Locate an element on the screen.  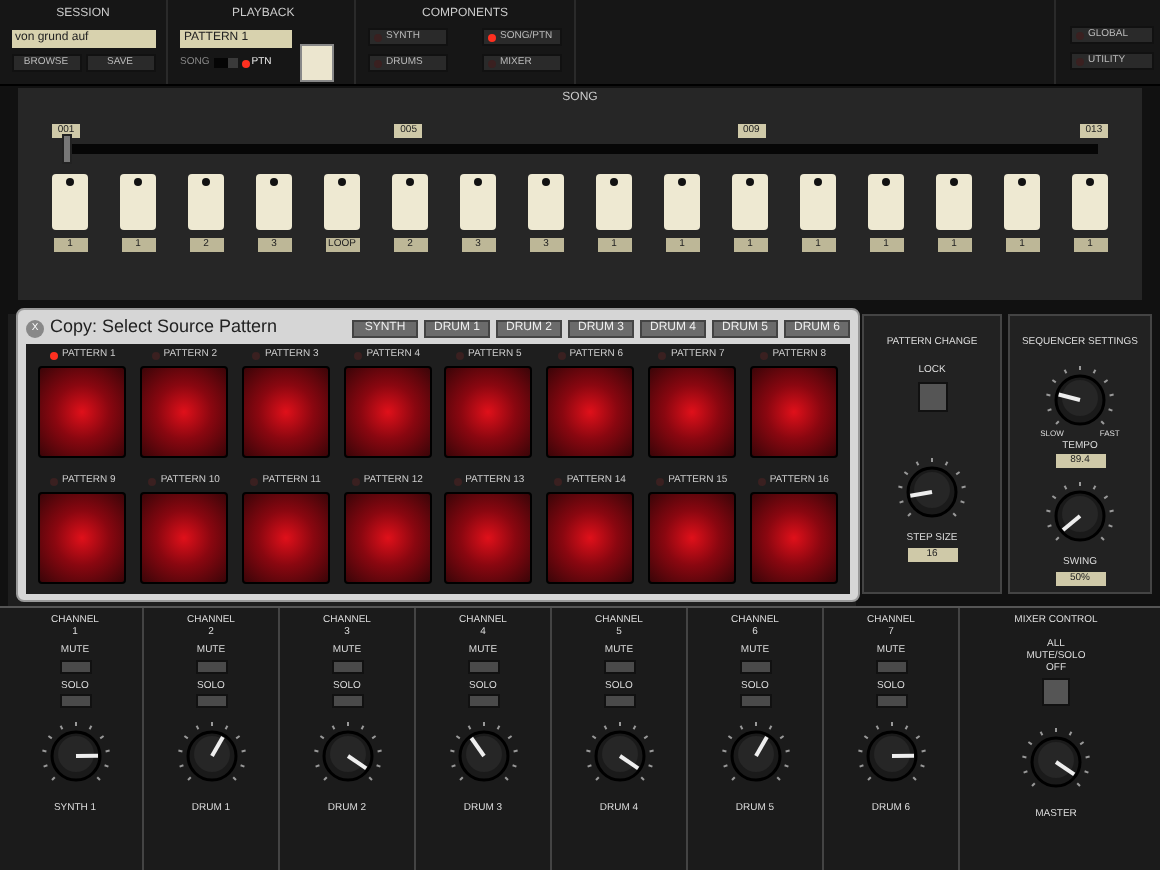
play-button is located at coordinates (317, 63).